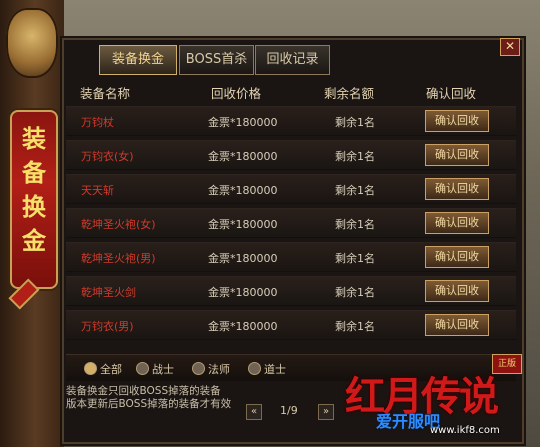 This screenshot has height=447, width=540. I want to click on pagination: « 1/9 », so click(291, 413).